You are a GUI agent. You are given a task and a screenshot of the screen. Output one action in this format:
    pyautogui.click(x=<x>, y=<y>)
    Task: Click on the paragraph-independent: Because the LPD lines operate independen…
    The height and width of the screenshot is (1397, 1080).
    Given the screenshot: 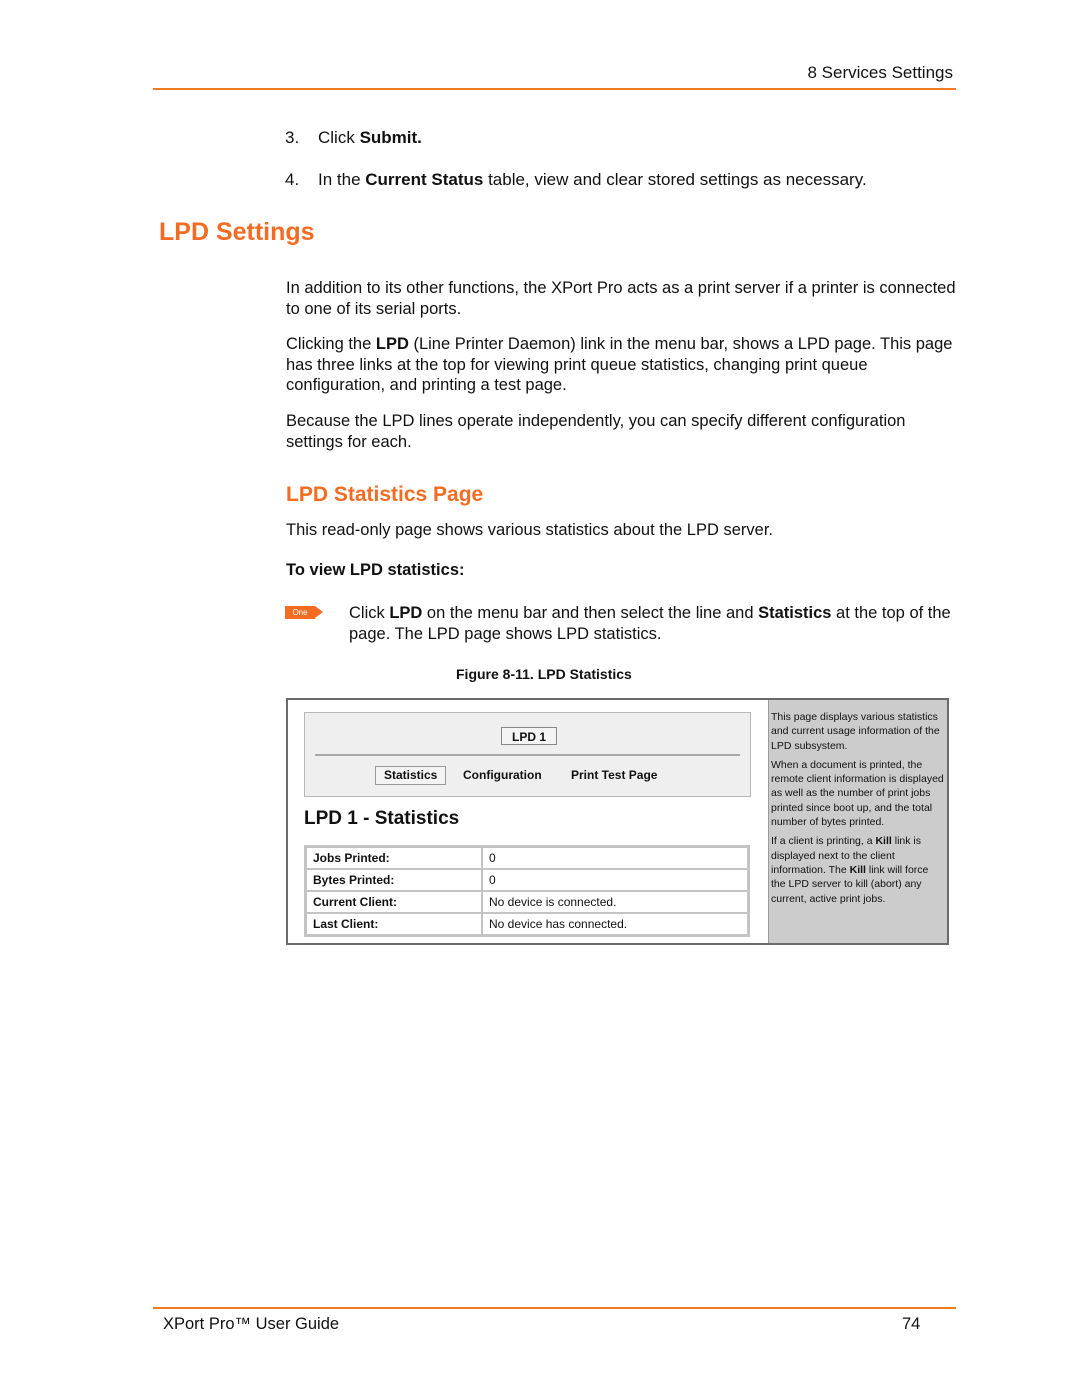 What is the action you would take?
    pyautogui.click(x=596, y=431)
    